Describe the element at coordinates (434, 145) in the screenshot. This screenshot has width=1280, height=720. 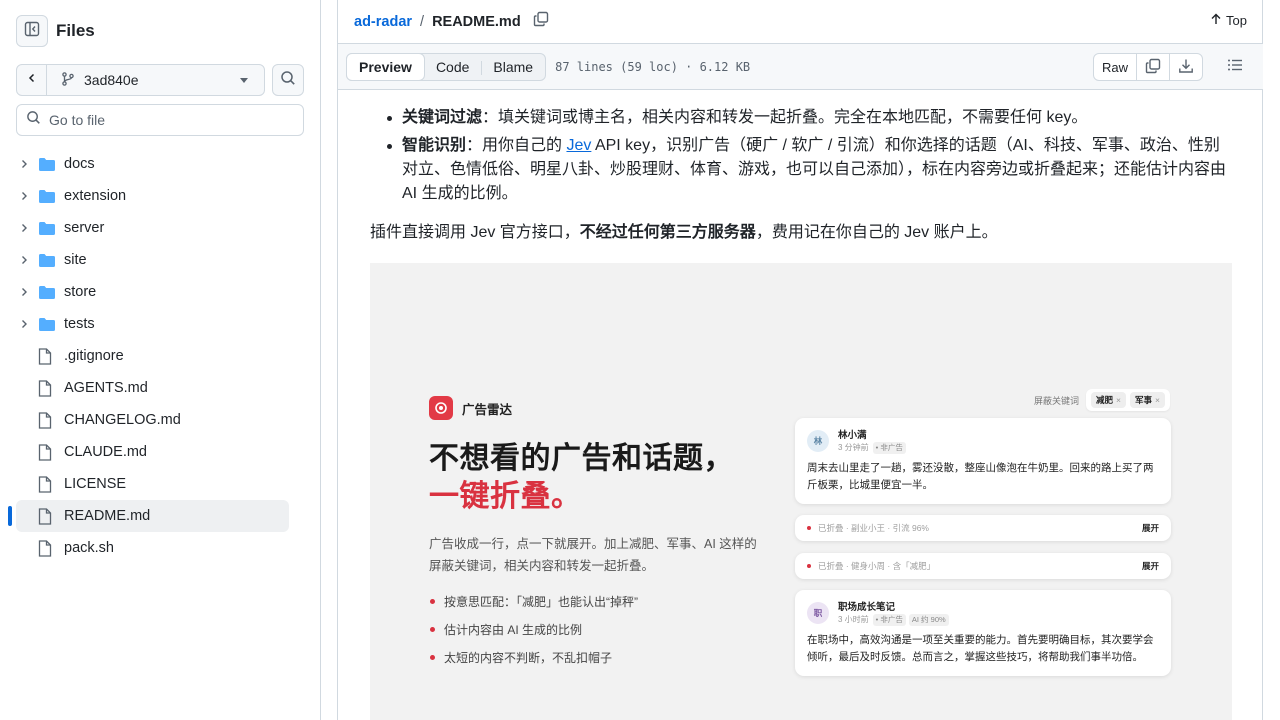
I see `bullet-title: 智能识别` at that location.